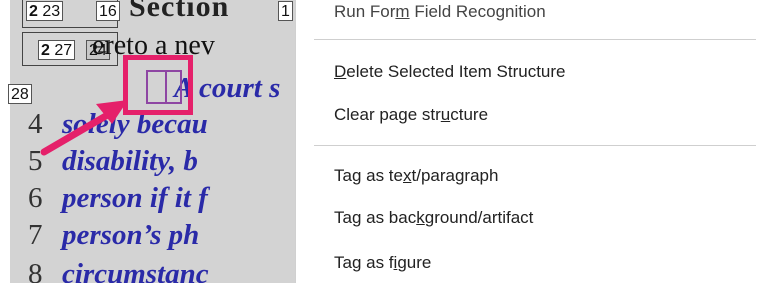 The height and width of the screenshot is (283, 767). Describe the element at coordinates (84, 128) in the screenshot. I see `pointer-arrow-icon` at that location.